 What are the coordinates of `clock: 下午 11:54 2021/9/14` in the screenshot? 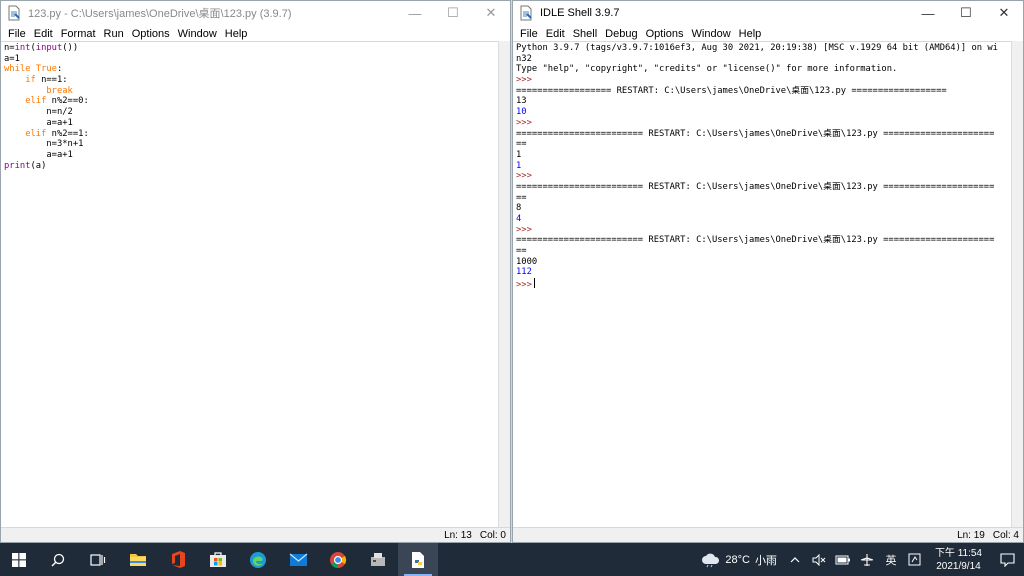 It's located at (958, 560).